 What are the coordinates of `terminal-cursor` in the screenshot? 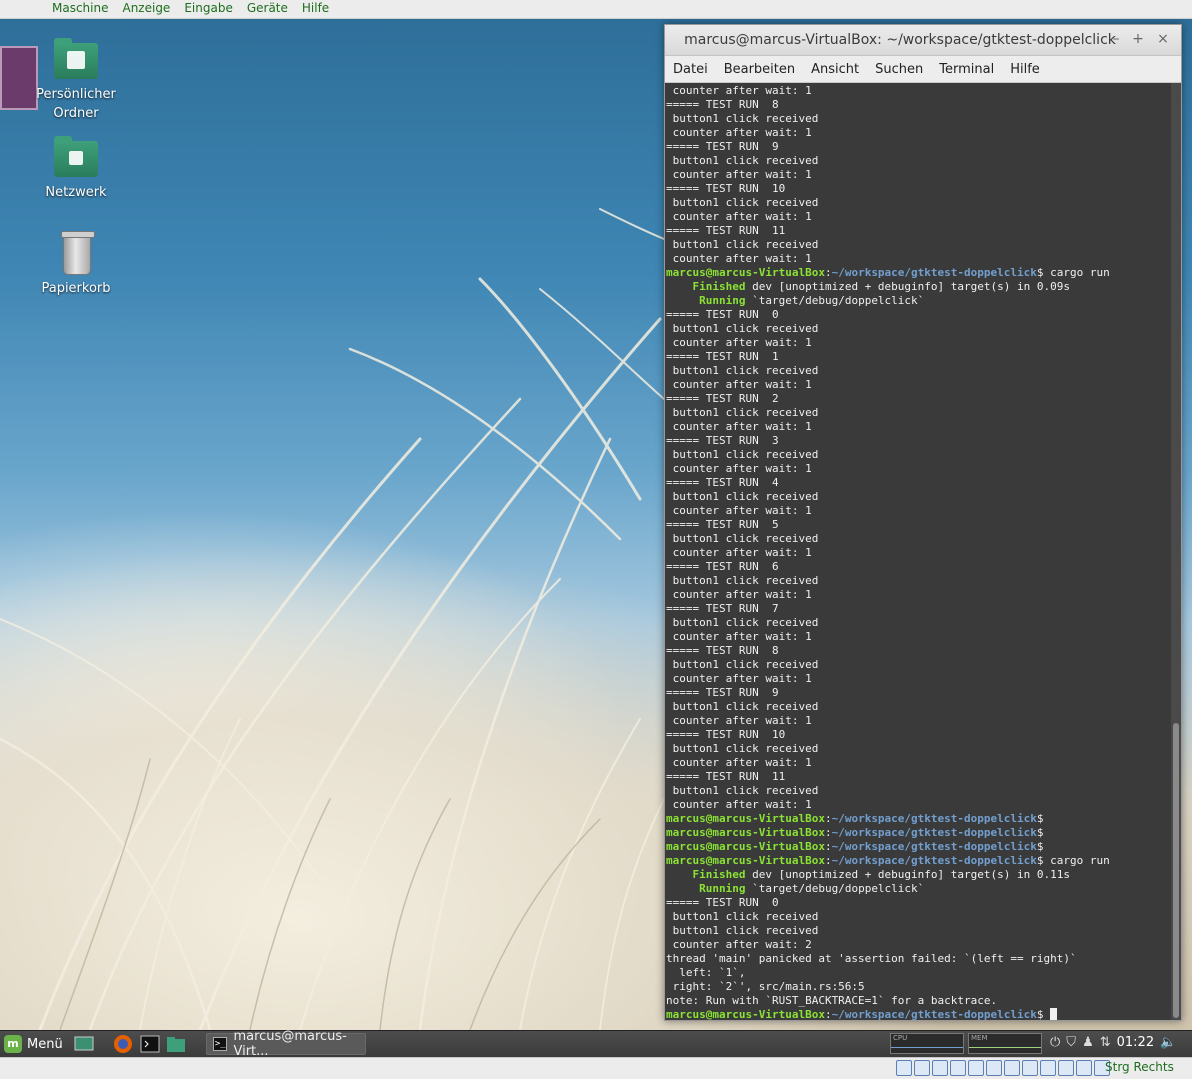 It's located at (1054, 1014).